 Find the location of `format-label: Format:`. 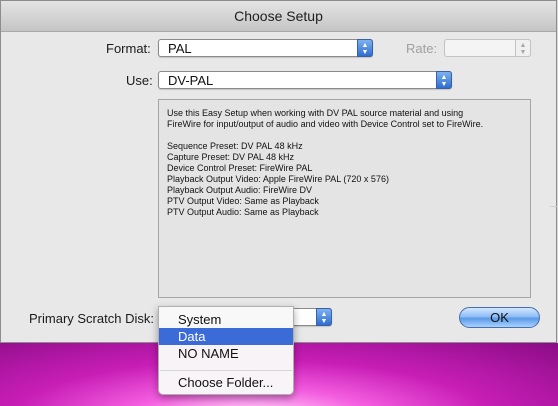

format-label: Format: is located at coordinates (128, 48).